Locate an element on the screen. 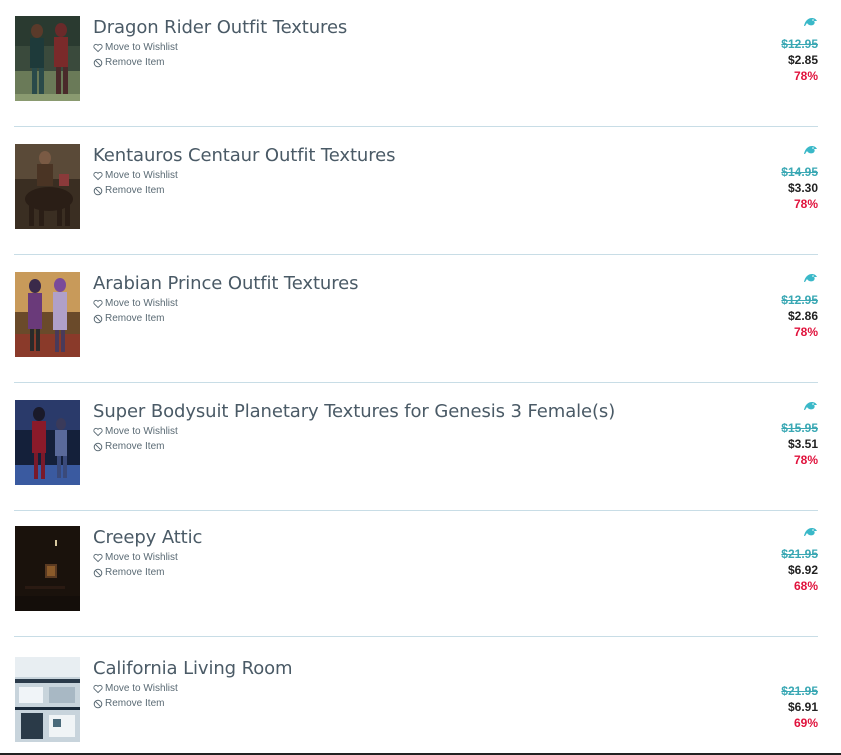 The height and width of the screenshot is (755, 841). price-block: $12.95 $2.85 78% is located at coordinates (783, 50).